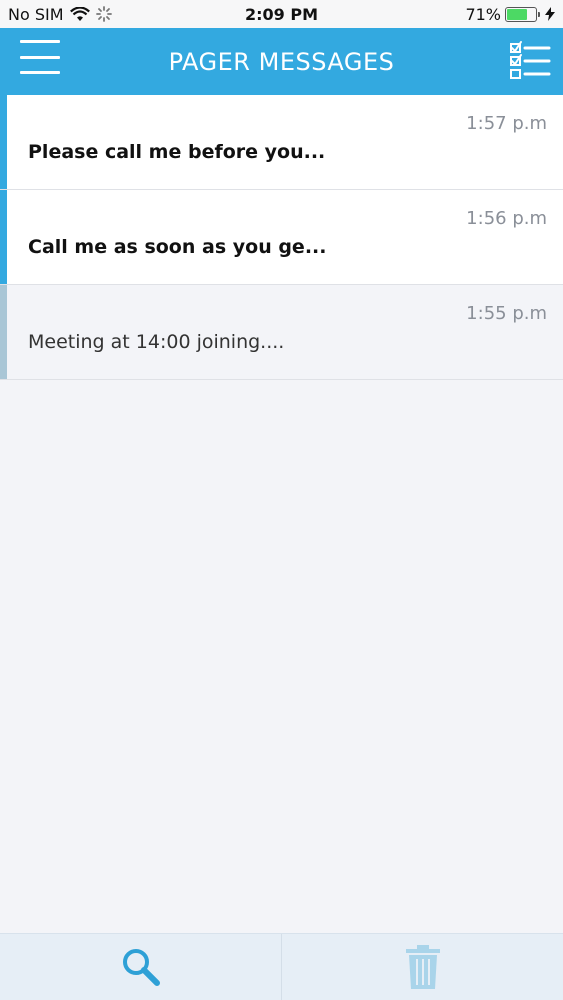 This screenshot has height=1000, width=563. I want to click on message-time: 1:57 p.m, so click(506, 123).